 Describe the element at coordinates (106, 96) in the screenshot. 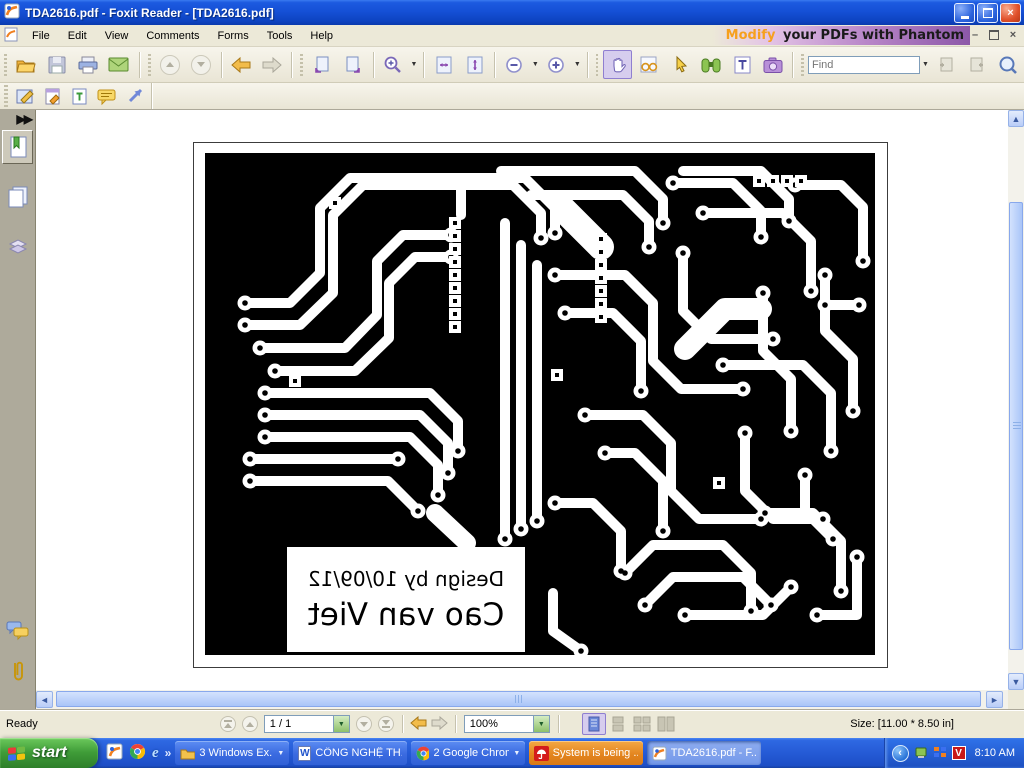

I see `comment-bubble-button` at that location.